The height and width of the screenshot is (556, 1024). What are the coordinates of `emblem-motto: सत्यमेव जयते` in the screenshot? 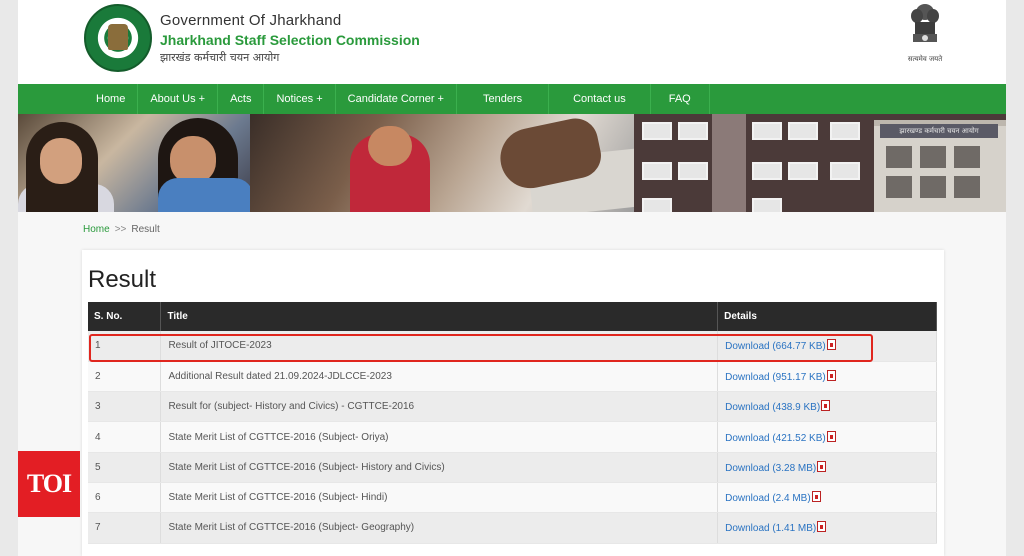 It's located at (925, 59).